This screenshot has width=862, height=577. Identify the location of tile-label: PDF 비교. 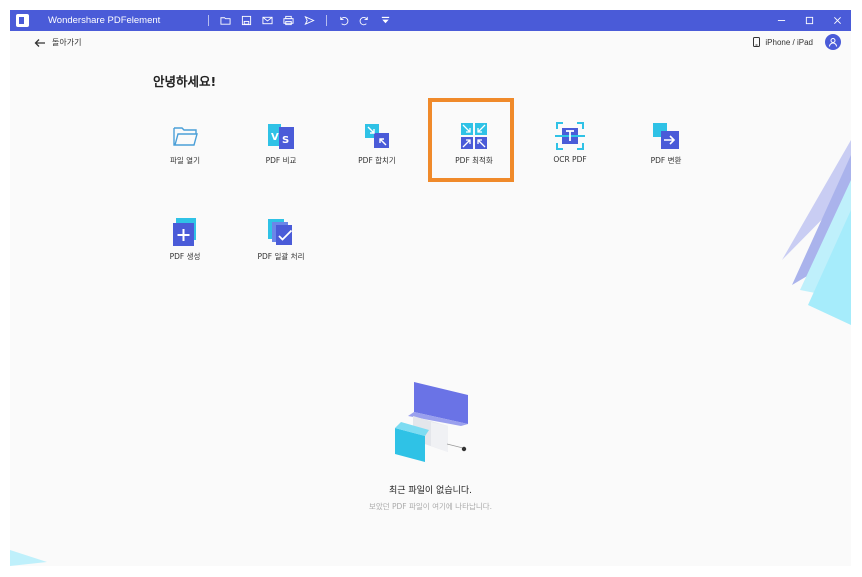
(281, 160).